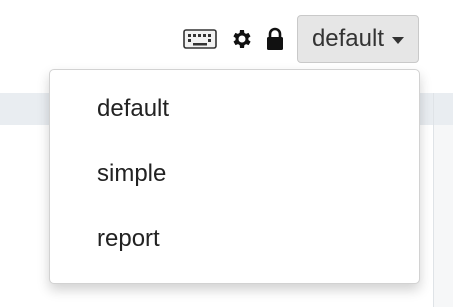  I want to click on menu-item-report: report, so click(128, 239).